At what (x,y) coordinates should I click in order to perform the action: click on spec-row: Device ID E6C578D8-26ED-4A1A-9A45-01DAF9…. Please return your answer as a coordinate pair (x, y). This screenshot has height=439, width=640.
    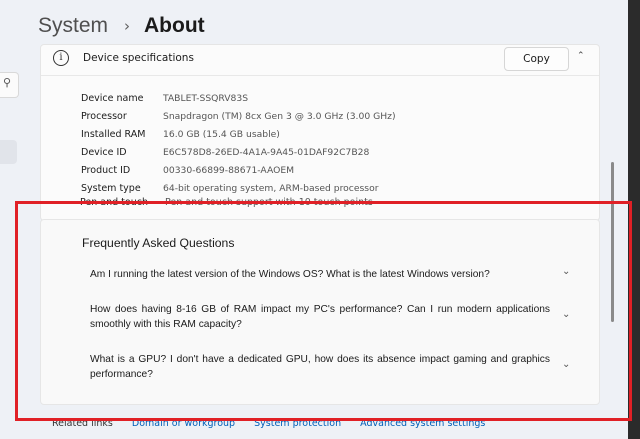
    Looking at the image, I should click on (238, 152).